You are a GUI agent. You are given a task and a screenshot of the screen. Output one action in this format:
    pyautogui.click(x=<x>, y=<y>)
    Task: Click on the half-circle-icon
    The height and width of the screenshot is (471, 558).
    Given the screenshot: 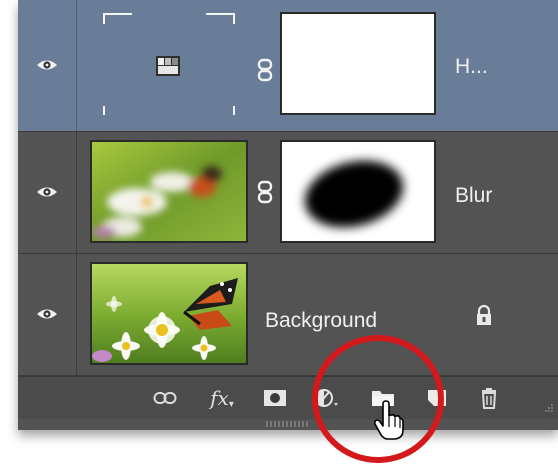 What is the action you would take?
    pyautogui.click(x=326, y=398)
    